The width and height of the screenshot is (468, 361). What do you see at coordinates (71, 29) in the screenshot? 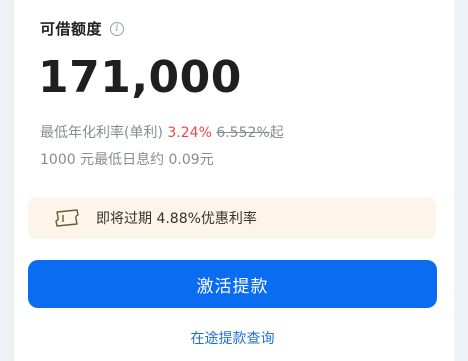
I see `credit-label: 可借额度` at bounding box center [71, 29].